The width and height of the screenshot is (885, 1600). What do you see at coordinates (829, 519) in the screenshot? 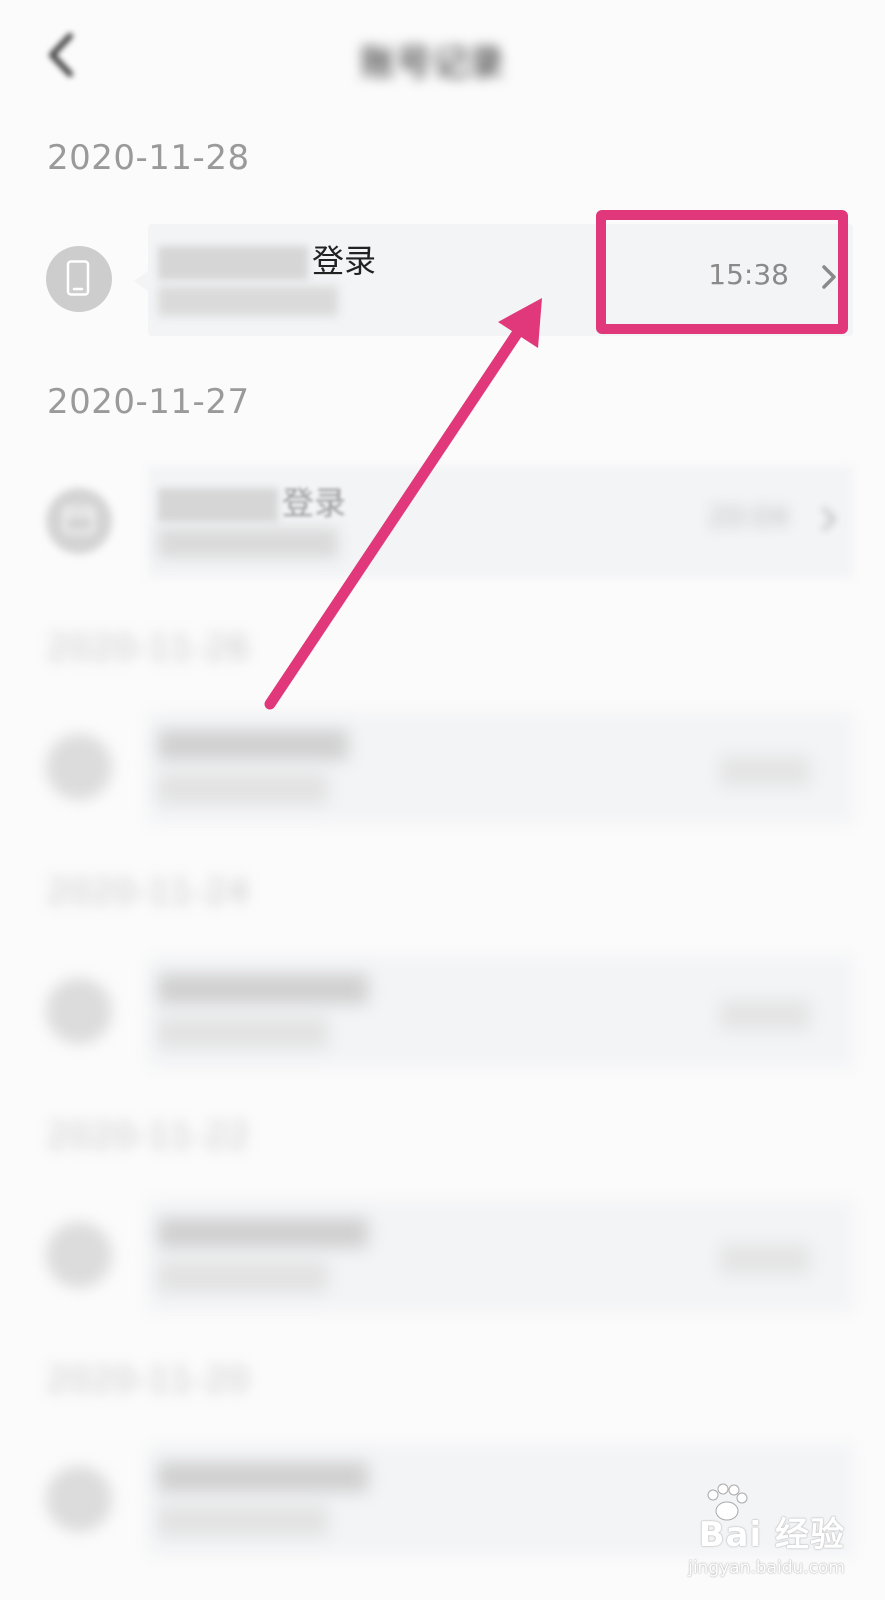
I see `chevron-right-icon` at bounding box center [829, 519].